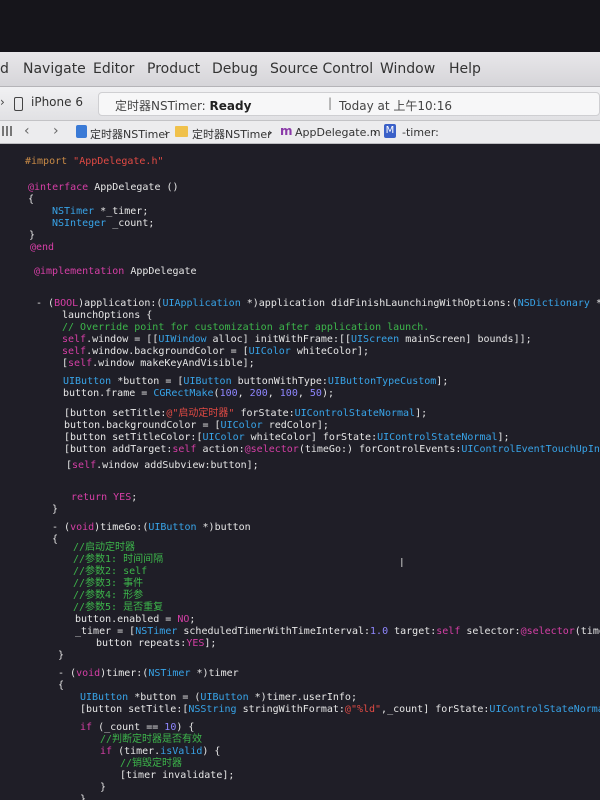  I want to click on code-token: UIApplication, so click(204, 303).